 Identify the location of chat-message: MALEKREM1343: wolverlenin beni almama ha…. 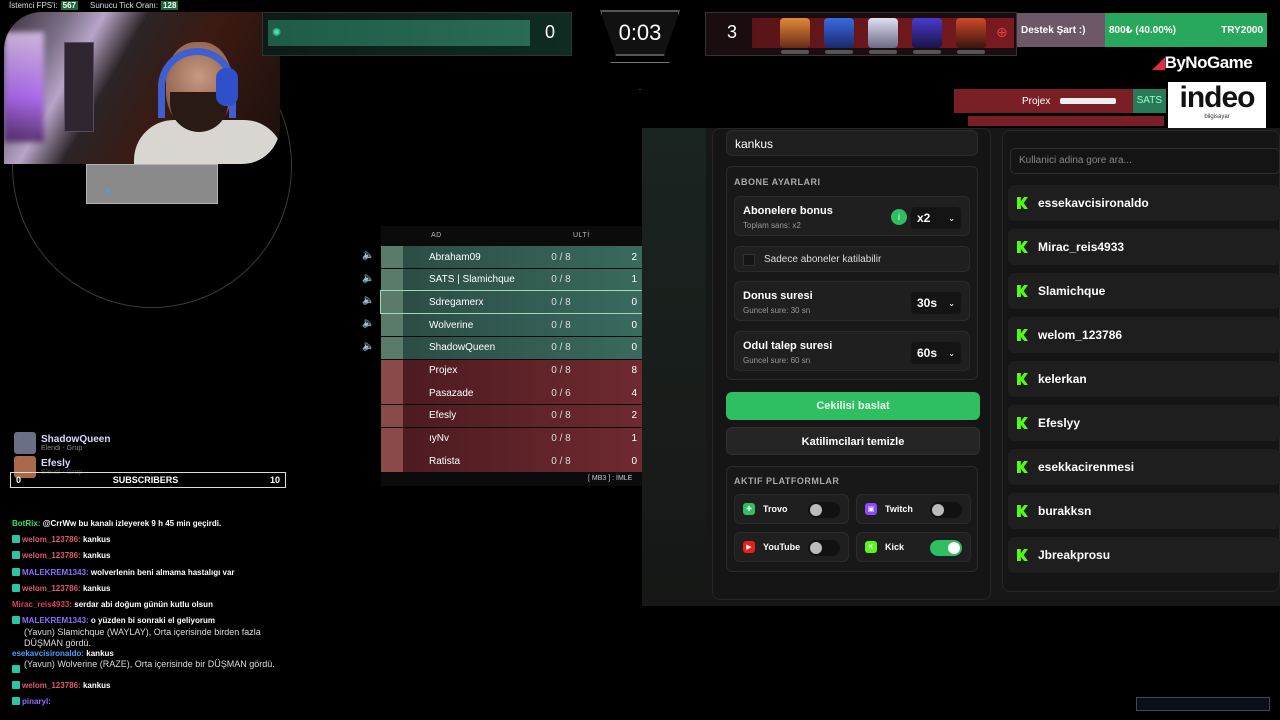
(157, 573).